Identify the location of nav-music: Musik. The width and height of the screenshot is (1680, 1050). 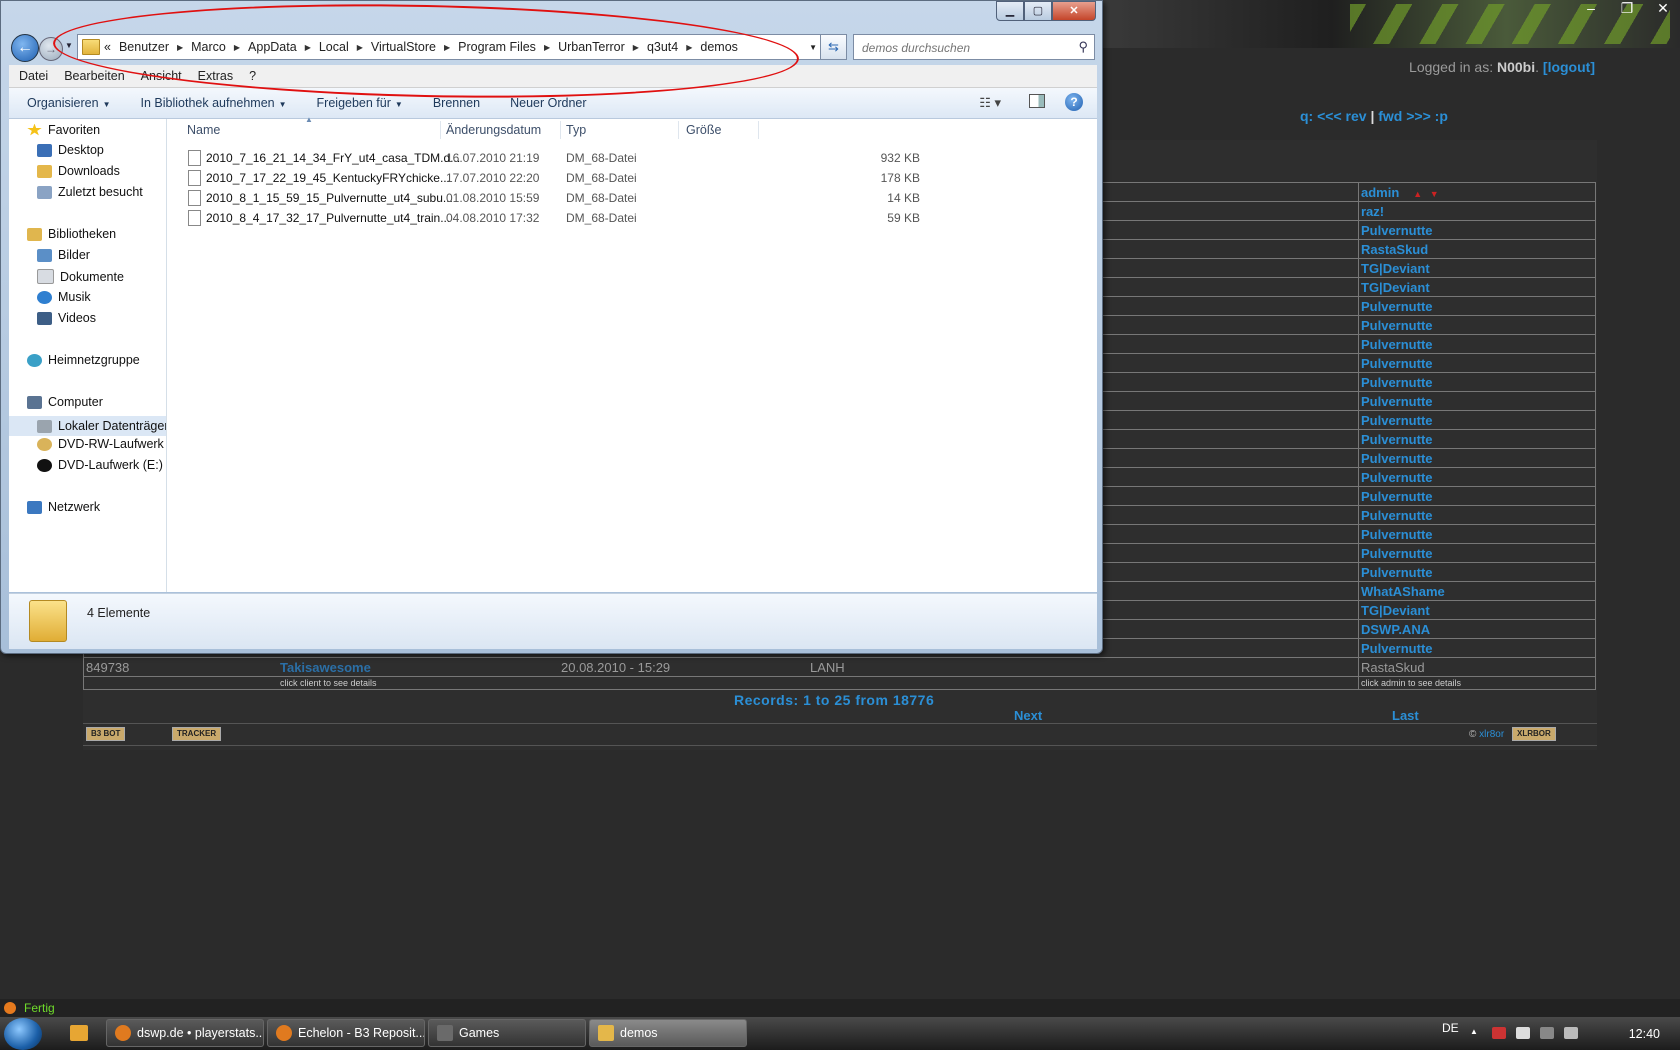
(64, 297).